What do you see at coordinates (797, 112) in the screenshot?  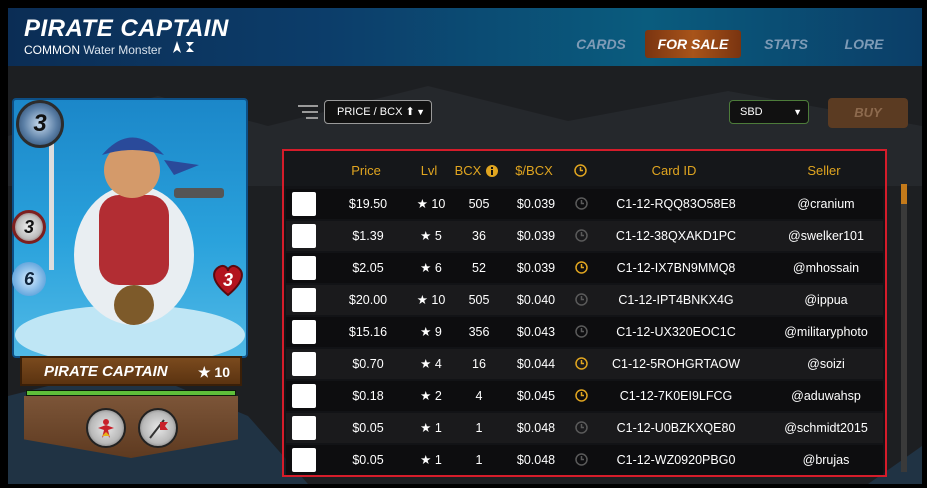 I see `caret-down-icon: ▼` at bounding box center [797, 112].